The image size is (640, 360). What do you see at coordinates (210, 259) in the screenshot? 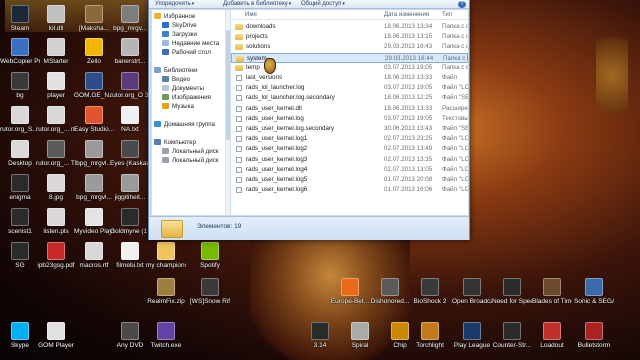
I see `desktop-icon: Spotify` at bounding box center [210, 259].